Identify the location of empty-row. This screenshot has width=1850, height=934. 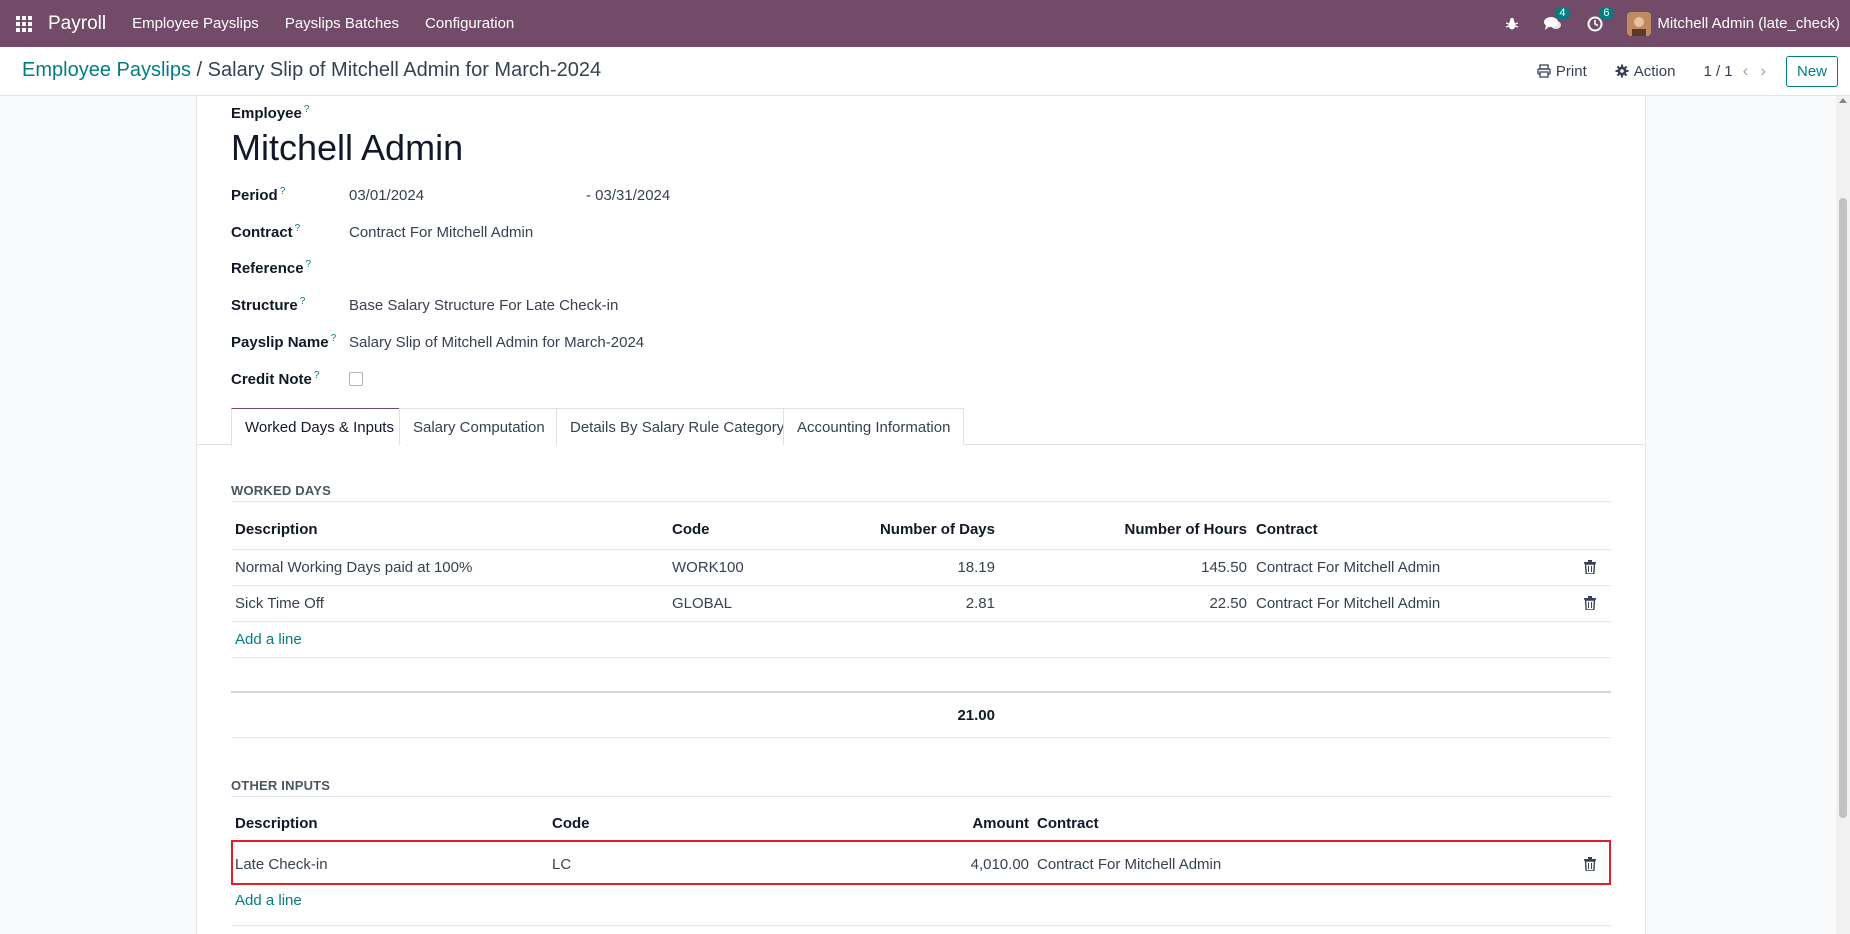
(921, 672).